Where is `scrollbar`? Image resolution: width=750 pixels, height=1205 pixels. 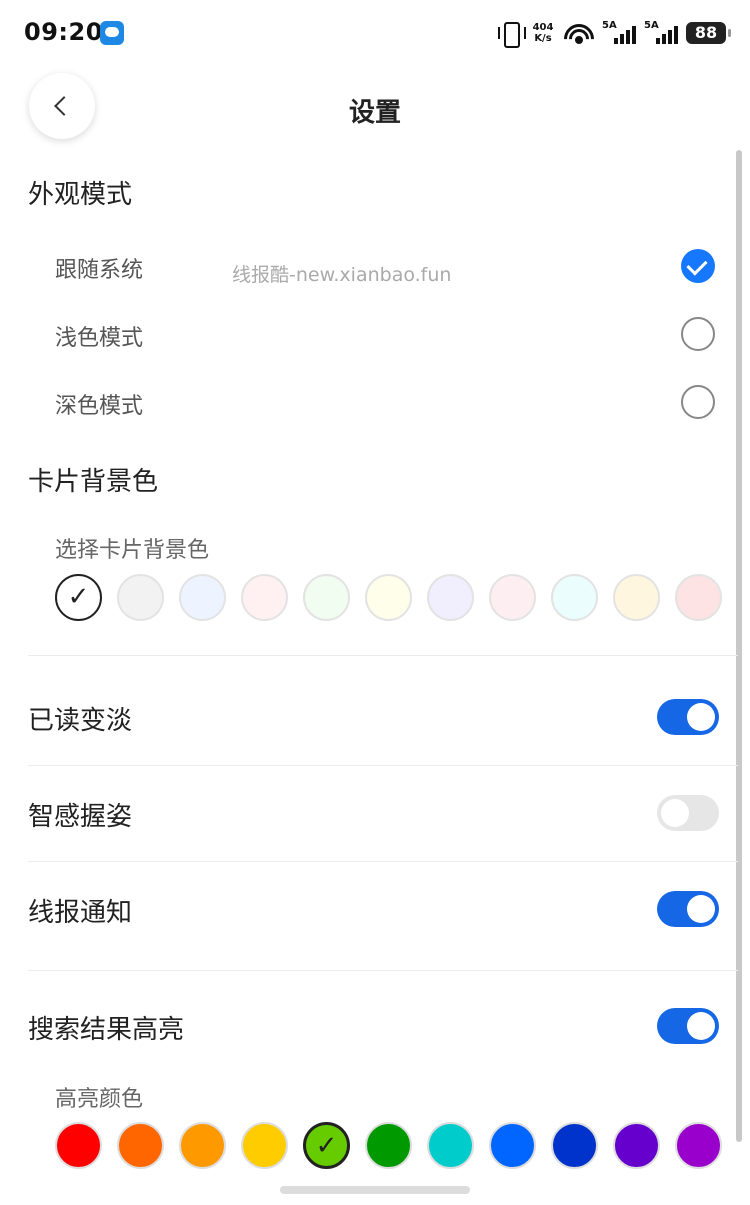 scrollbar is located at coordinates (739, 646).